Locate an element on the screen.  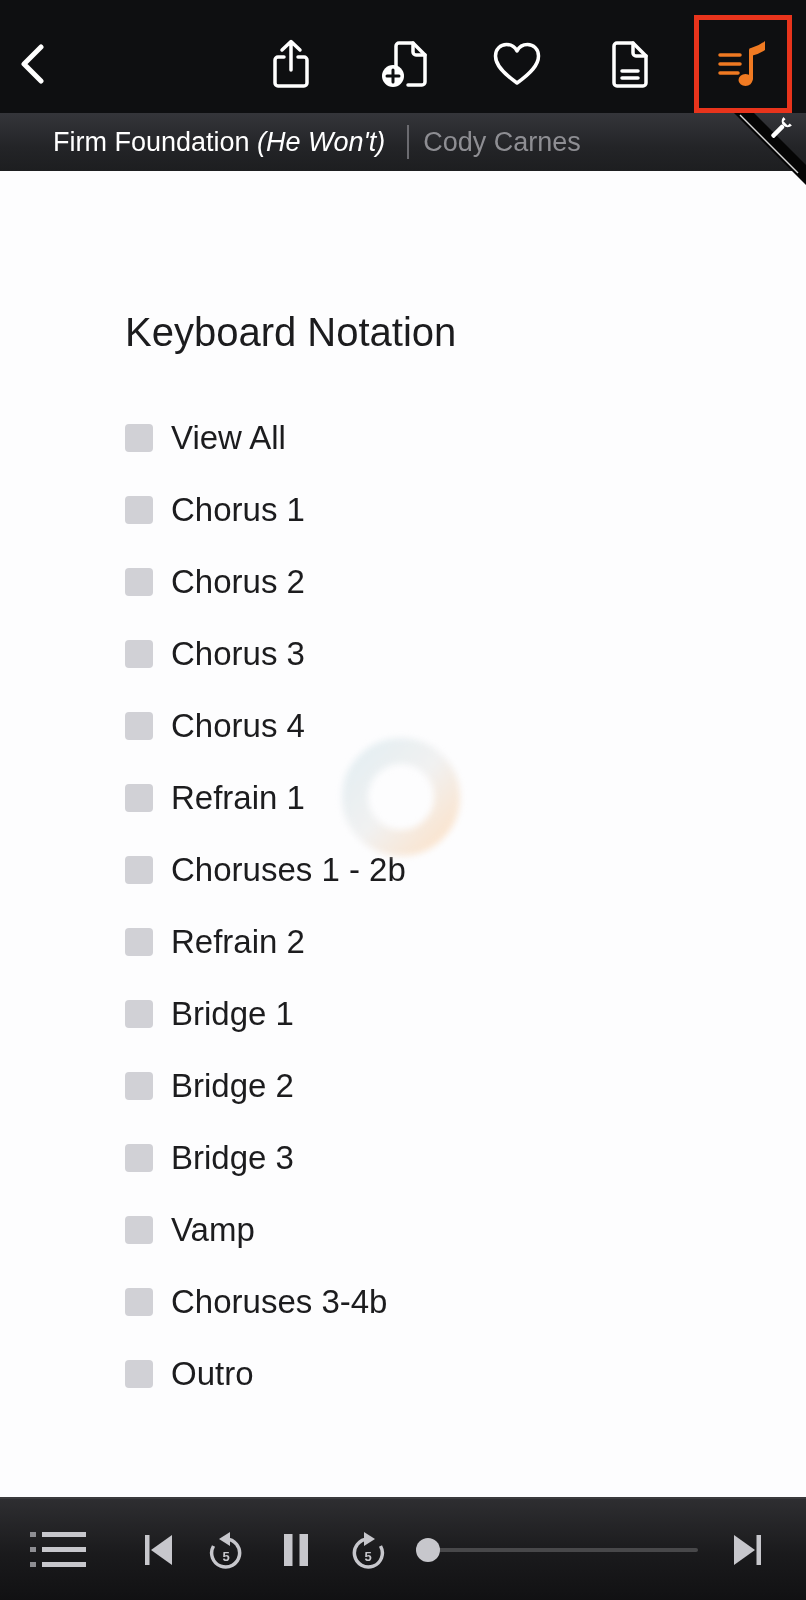
document-icon is located at coordinates (630, 64).